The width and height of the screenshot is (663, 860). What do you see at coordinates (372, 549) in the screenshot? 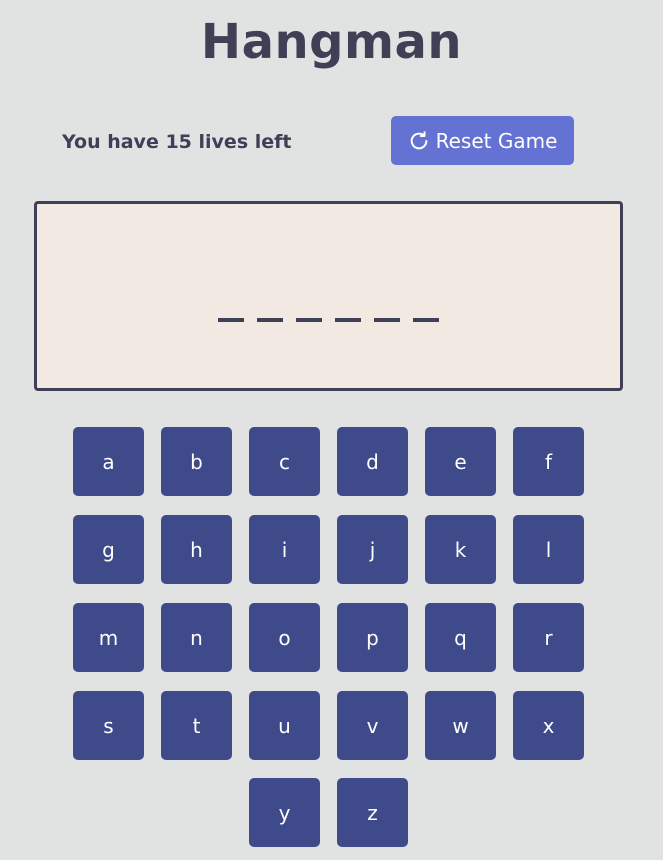
I see `key-j: j` at bounding box center [372, 549].